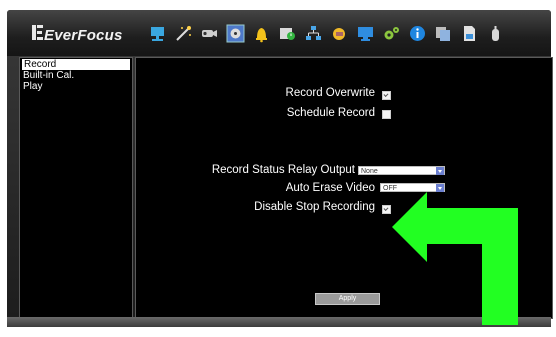 This screenshot has width=556, height=337. Describe the element at coordinates (339, 33) in the screenshot. I see `event-icon` at that location.